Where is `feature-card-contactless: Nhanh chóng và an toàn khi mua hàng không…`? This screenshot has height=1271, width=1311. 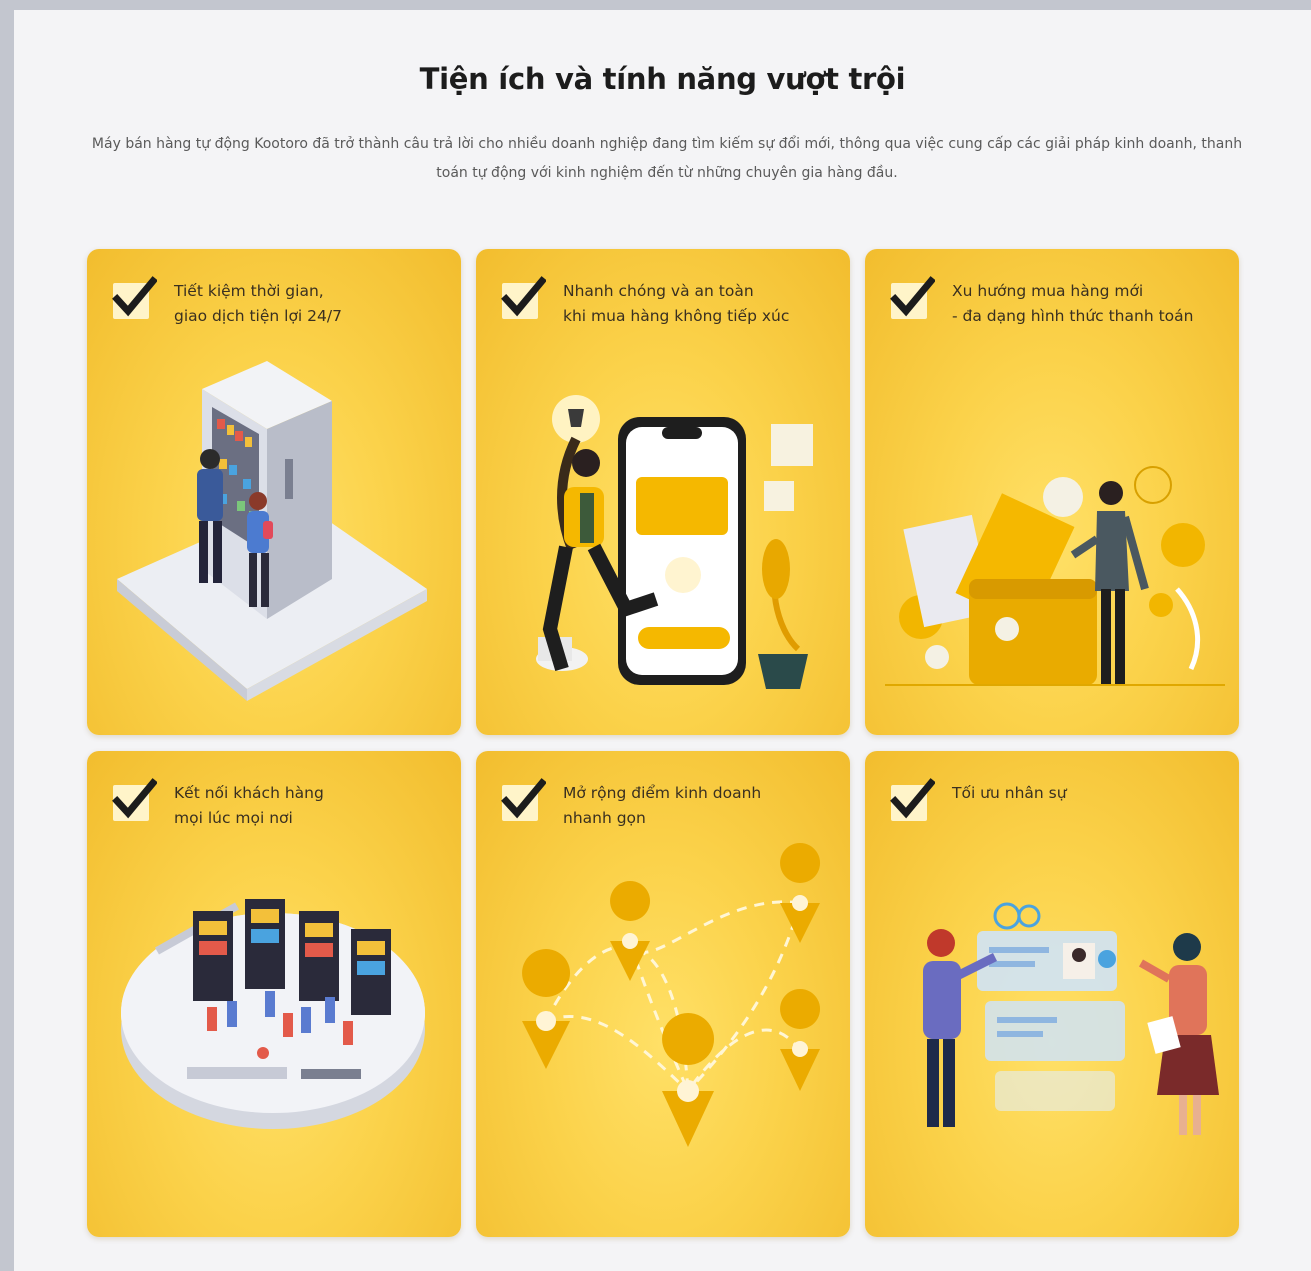 feature-card-contactless: Nhanh chóng và an toàn khi mua hàng không… is located at coordinates (663, 492).